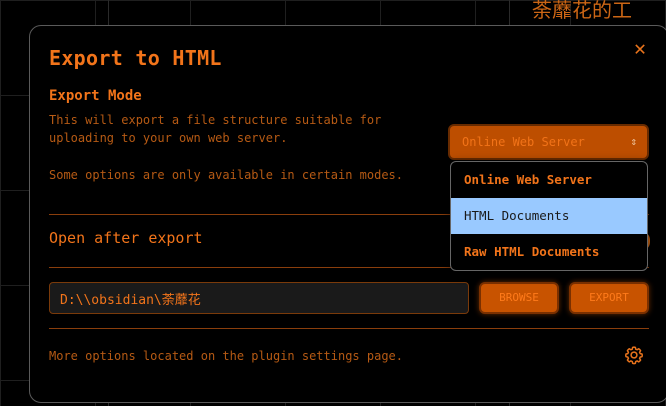 The width and height of the screenshot is (666, 406). I want to click on open-after-export-label: Open after export, so click(126, 238).